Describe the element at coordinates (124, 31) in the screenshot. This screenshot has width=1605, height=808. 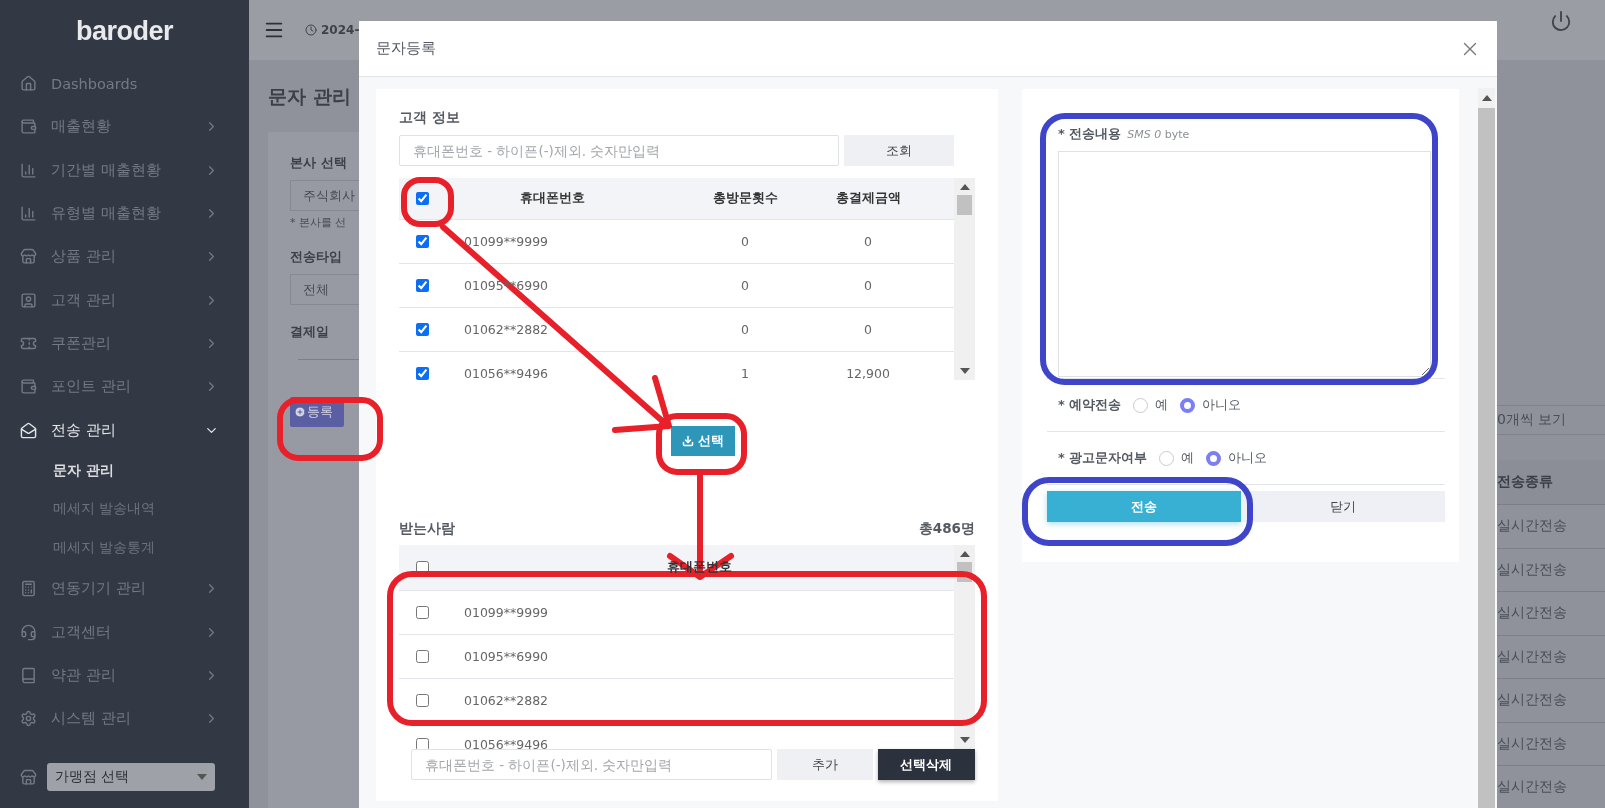
I see `logo: baroder` at that location.